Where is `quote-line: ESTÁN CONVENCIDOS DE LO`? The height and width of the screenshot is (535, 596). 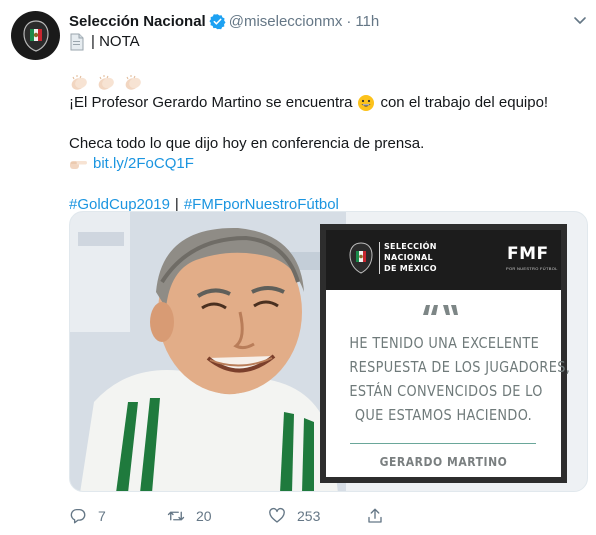
quote-line: ESTÁN CONVENCIDOS DE LO is located at coordinates (446, 391).